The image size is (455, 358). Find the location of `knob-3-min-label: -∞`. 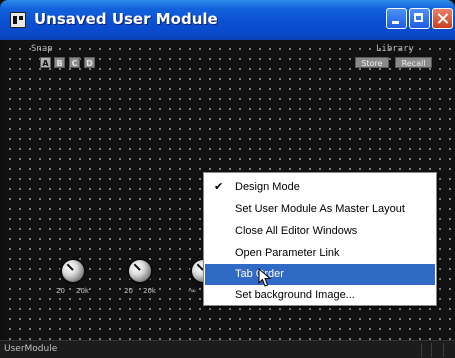

knob-3-min-label: -∞ is located at coordinates (192, 291).